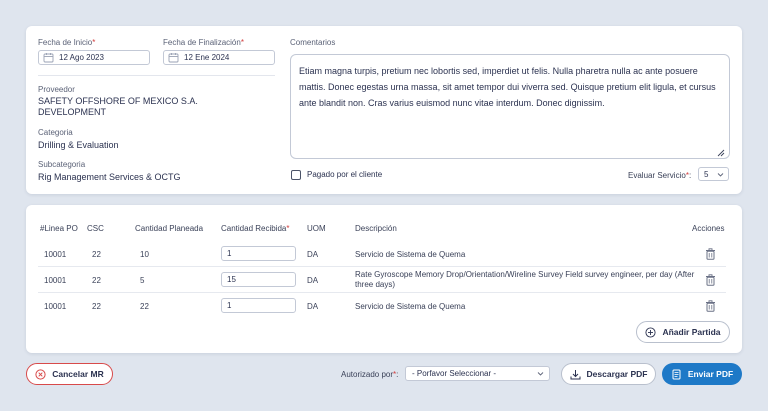  Describe the element at coordinates (376, 228) in the screenshot. I see `column-header-description: Descripción` at that location.